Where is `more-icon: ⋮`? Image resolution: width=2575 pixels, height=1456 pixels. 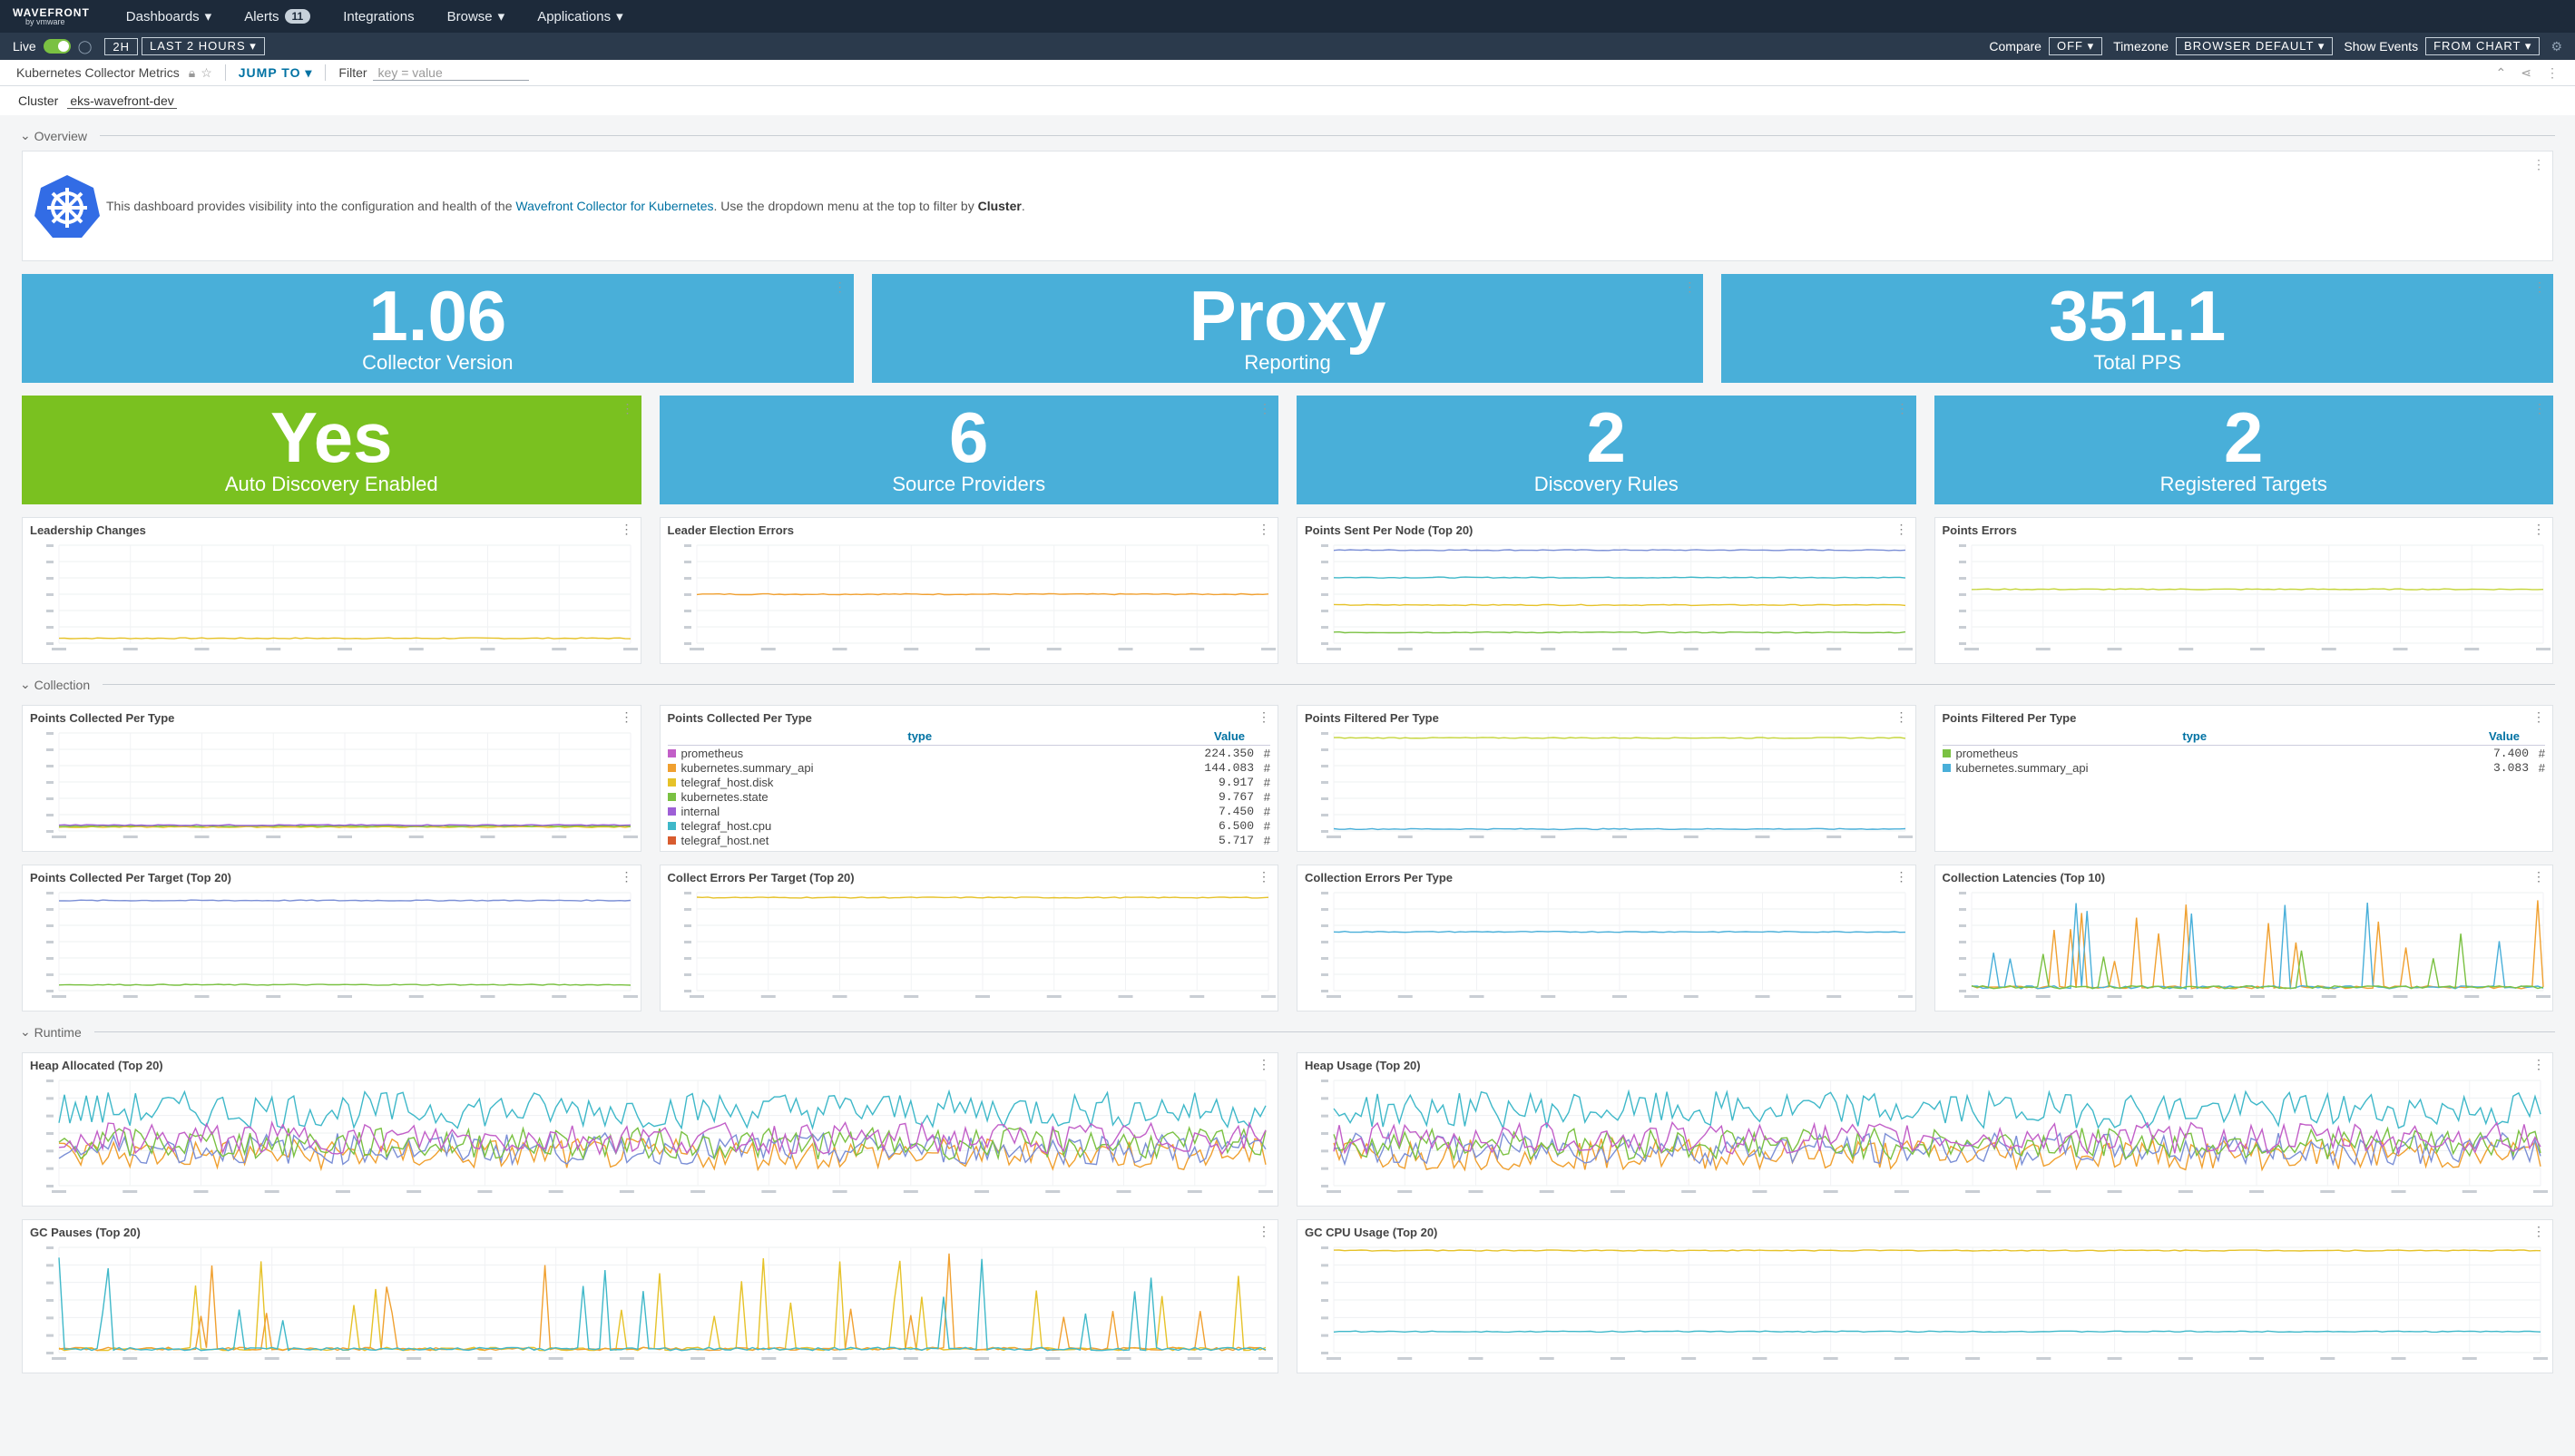
more-icon: ⋮ is located at coordinates (2552, 73).